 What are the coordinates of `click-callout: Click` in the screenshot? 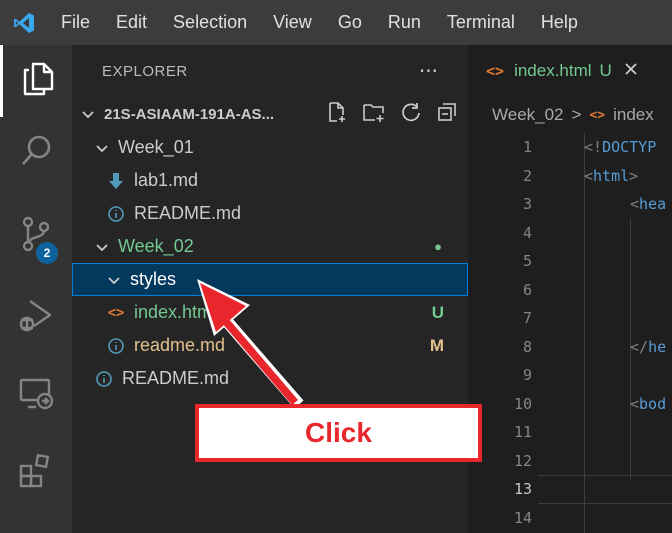 It's located at (338, 433).